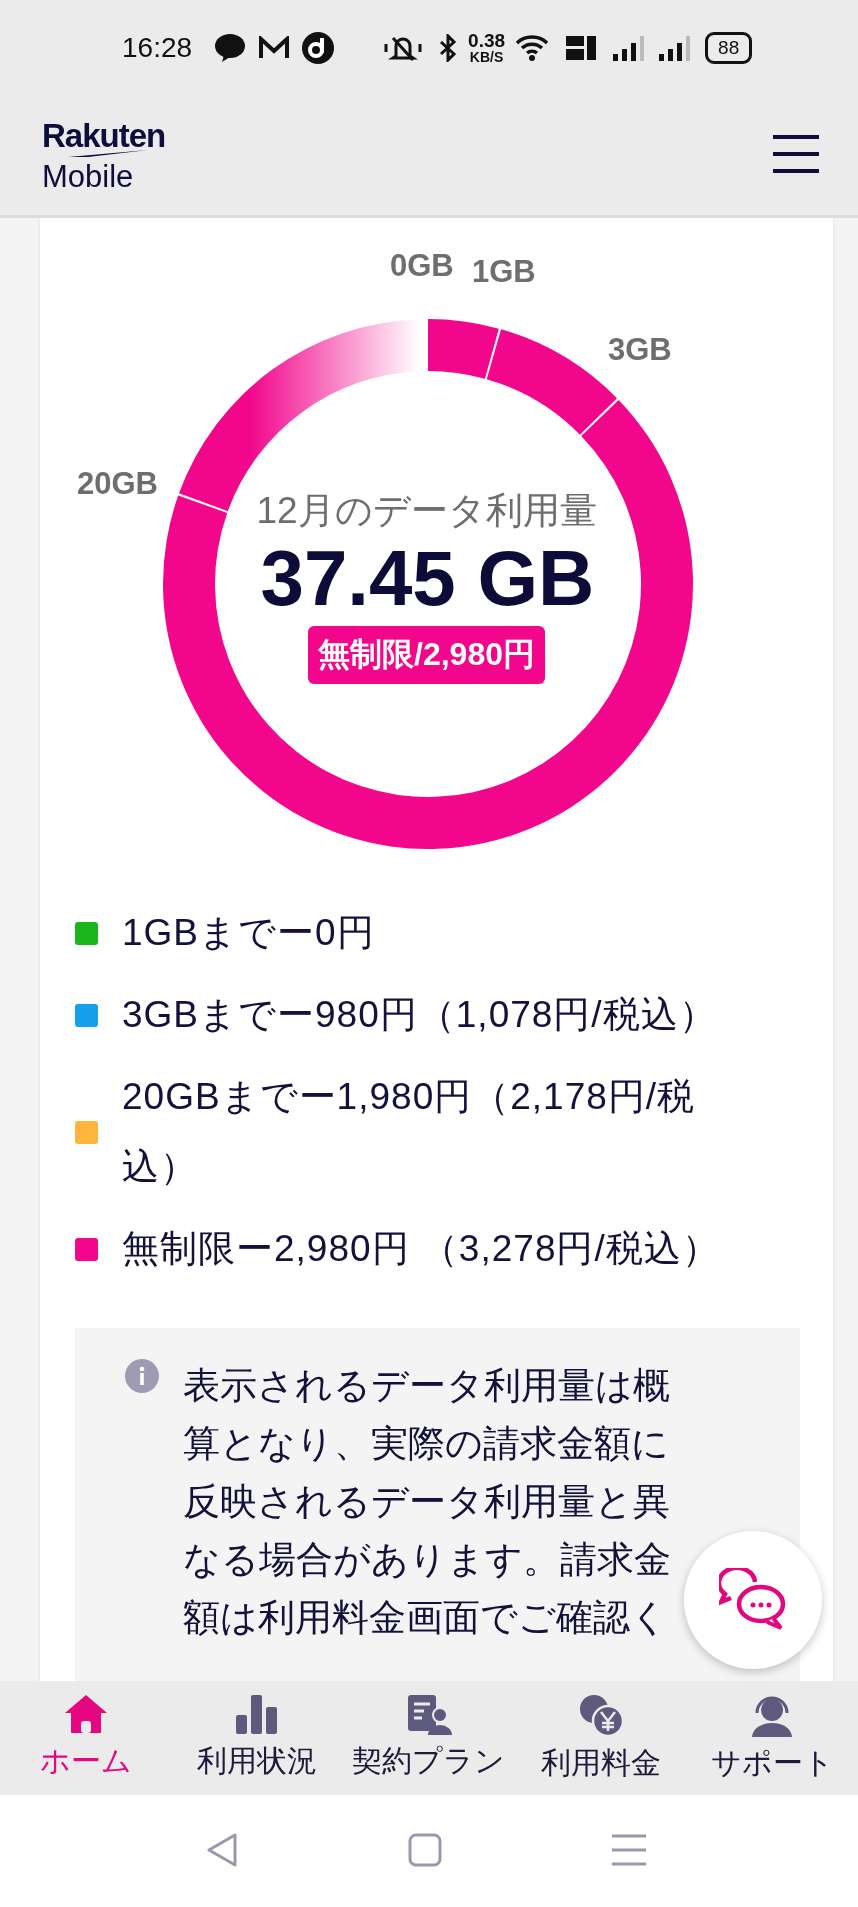 The width and height of the screenshot is (858, 1907). I want to click on coins-icon, so click(600, 1715).